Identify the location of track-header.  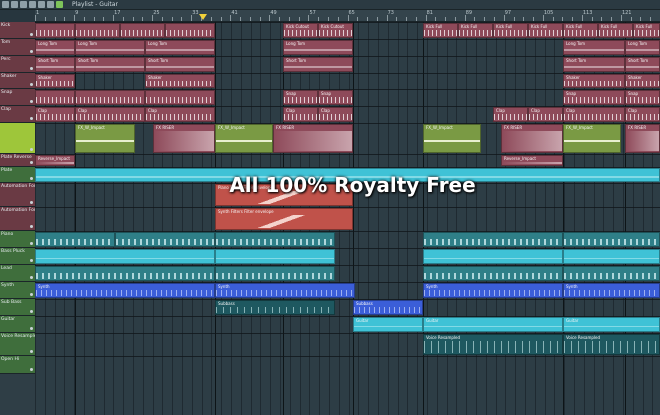
(17, 138).